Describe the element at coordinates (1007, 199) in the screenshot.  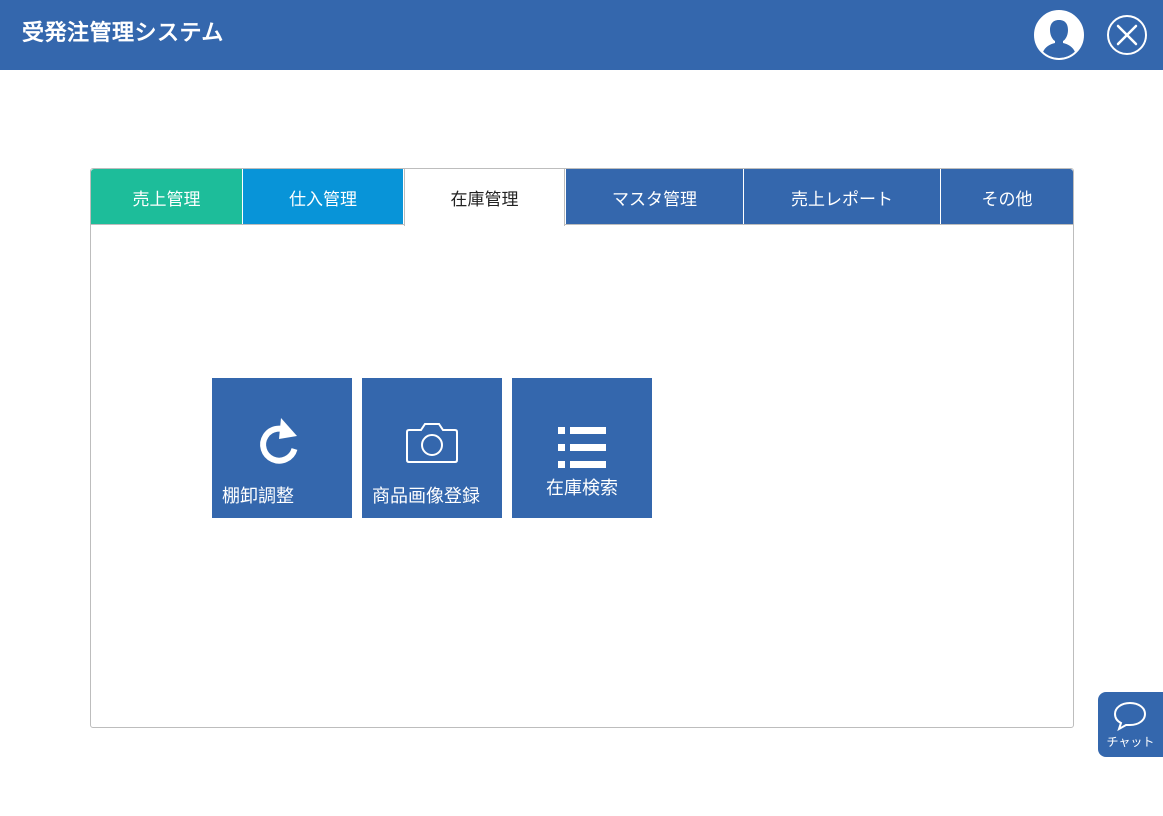
I see `tab-label: その他` at that location.